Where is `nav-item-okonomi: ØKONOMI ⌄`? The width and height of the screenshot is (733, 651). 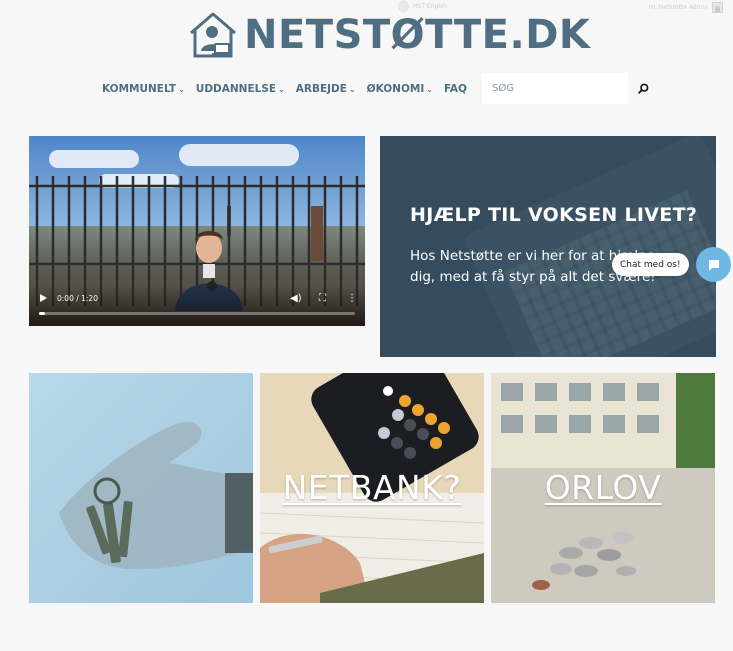 nav-item-okonomi: ØKONOMI ⌄ is located at coordinates (400, 89).